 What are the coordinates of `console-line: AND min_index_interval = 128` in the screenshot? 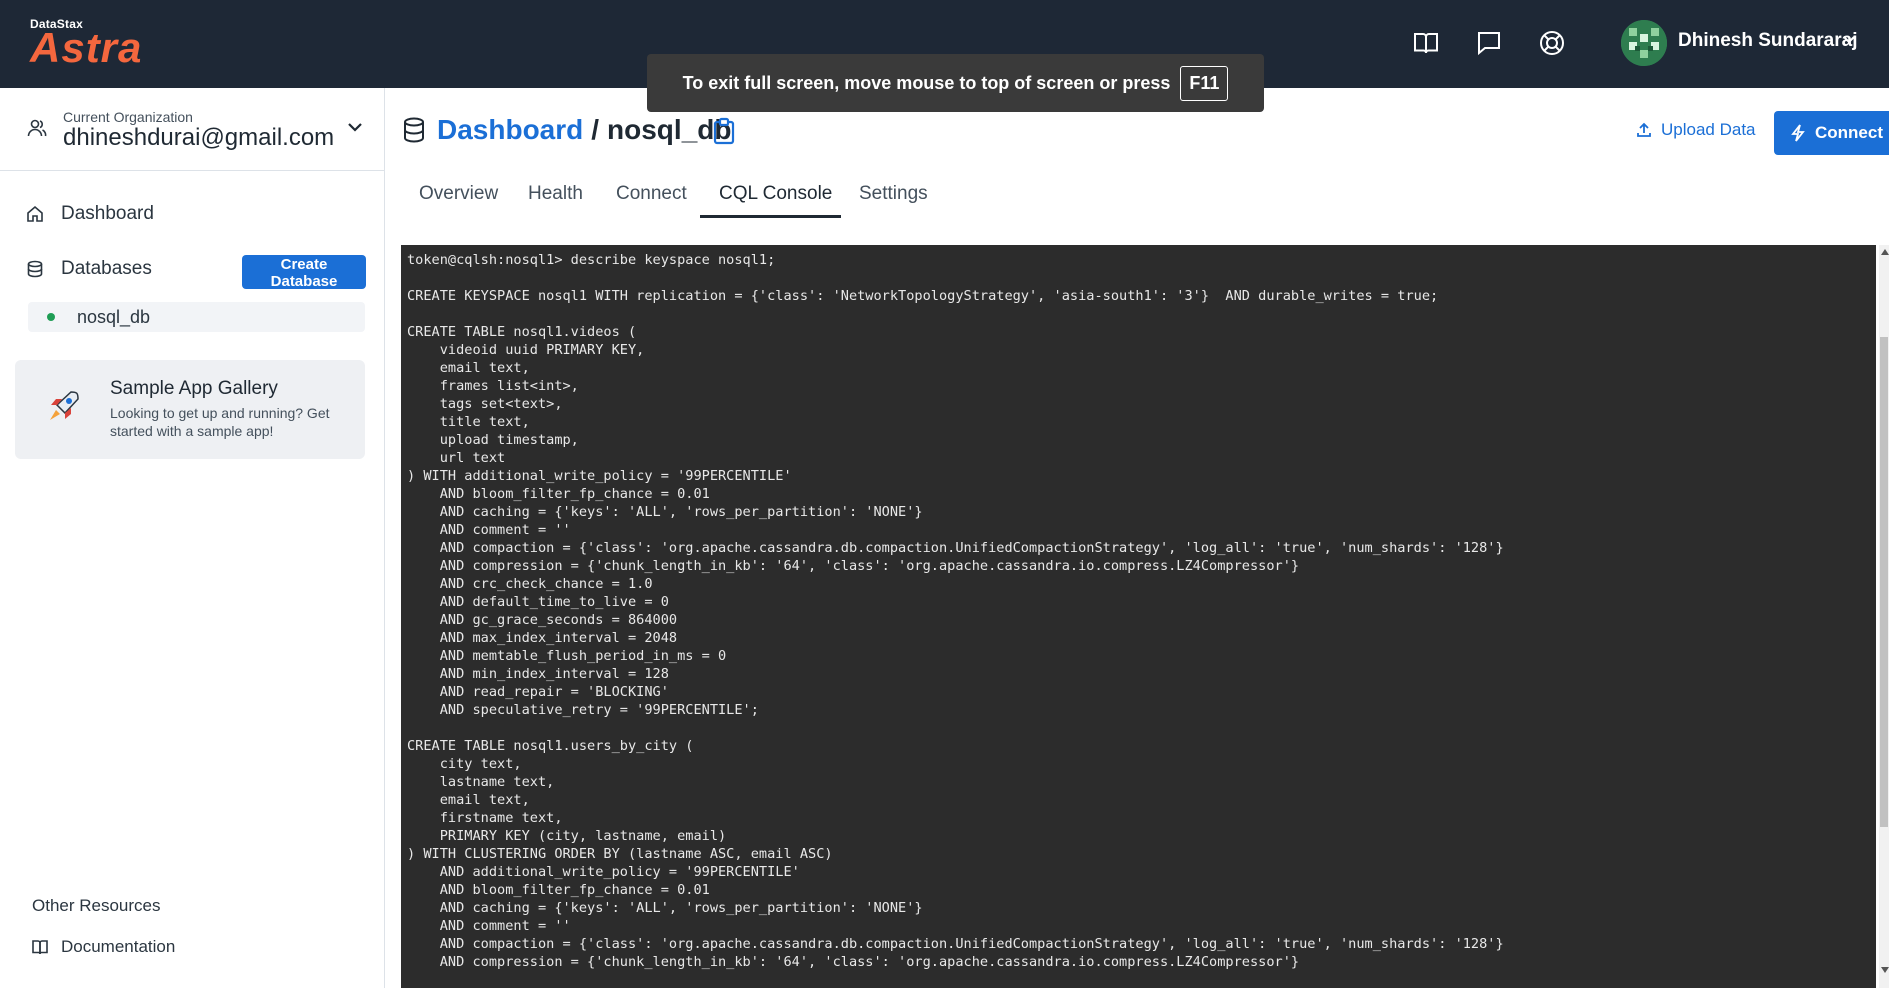 It's located at (538, 674).